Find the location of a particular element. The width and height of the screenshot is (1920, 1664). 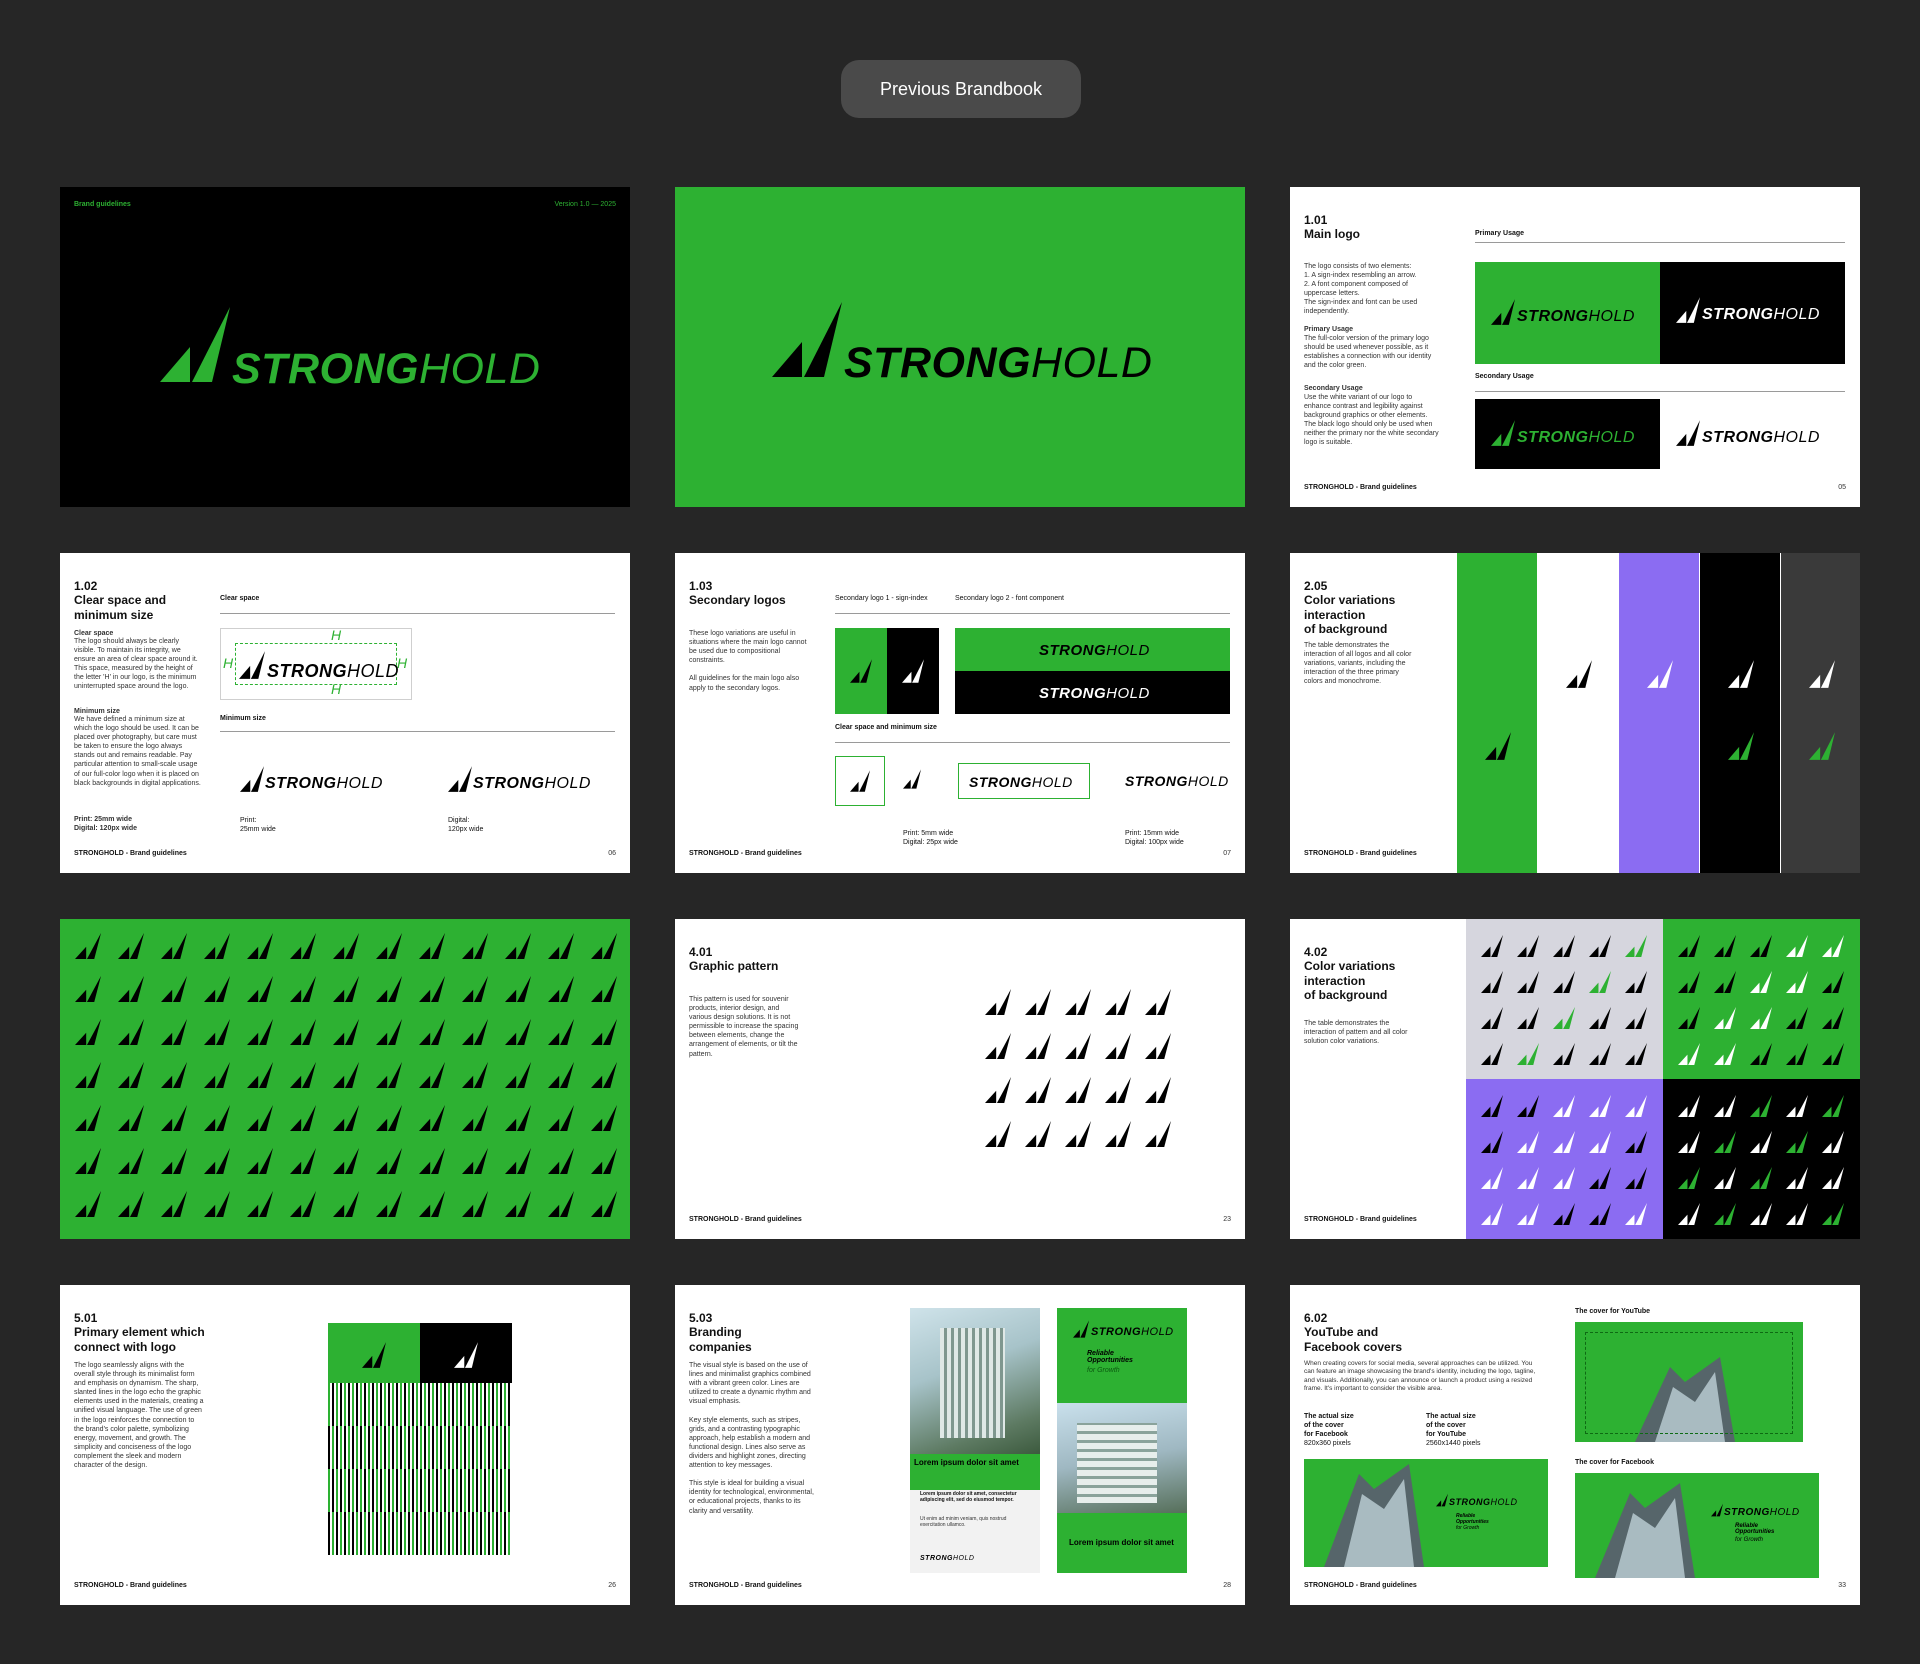

section-number: 1.02 is located at coordinates (86, 586).